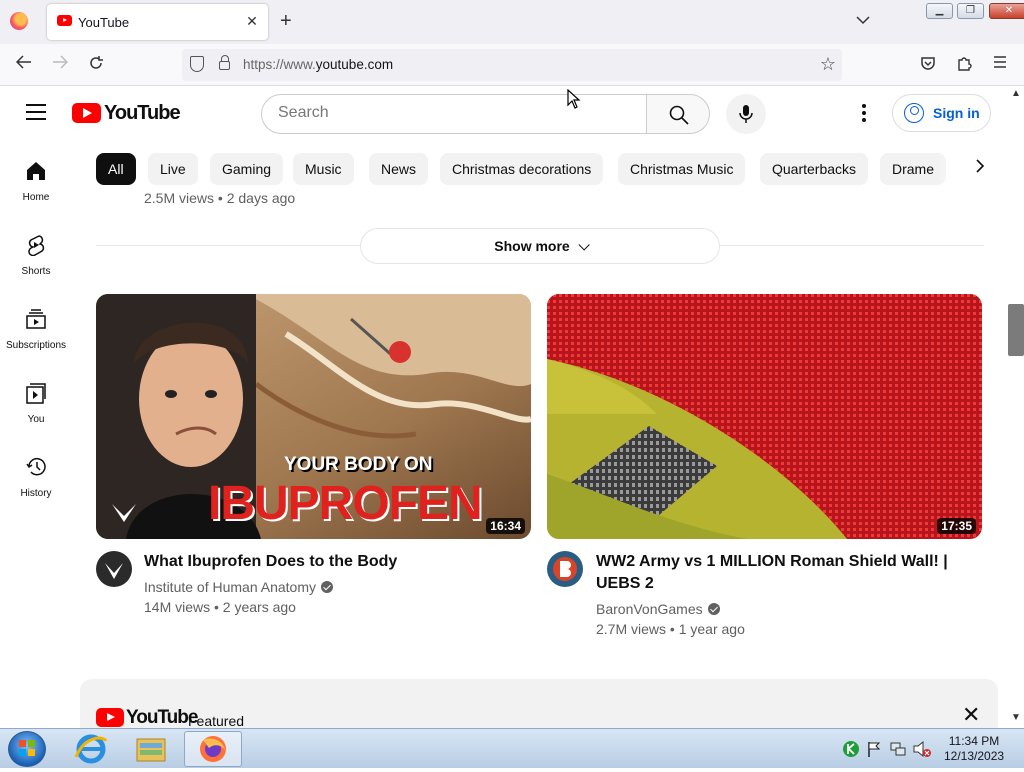  What do you see at coordinates (584, 245) in the screenshot?
I see `chevron-down-icon` at bounding box center [584, 245].